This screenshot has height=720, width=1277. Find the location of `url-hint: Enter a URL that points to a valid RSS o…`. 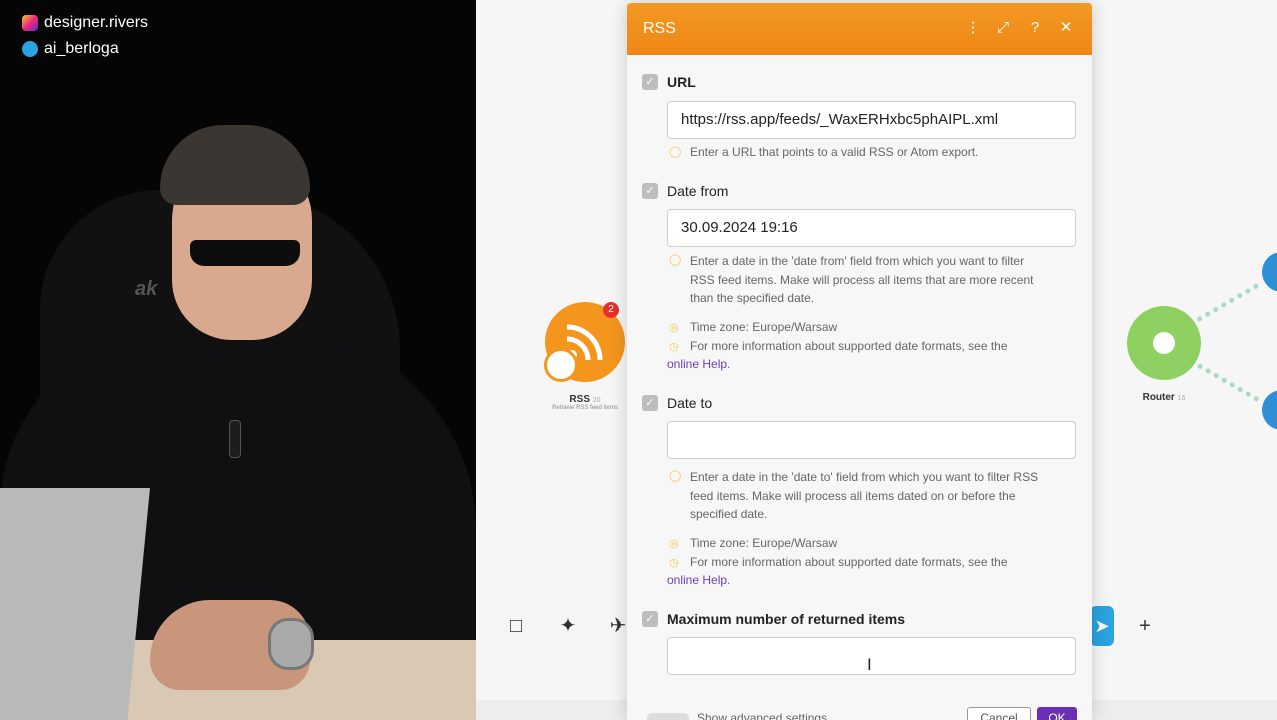

url-hint: Enter a URL that points to a valid RSS o… is located at coordinates (834, 152).